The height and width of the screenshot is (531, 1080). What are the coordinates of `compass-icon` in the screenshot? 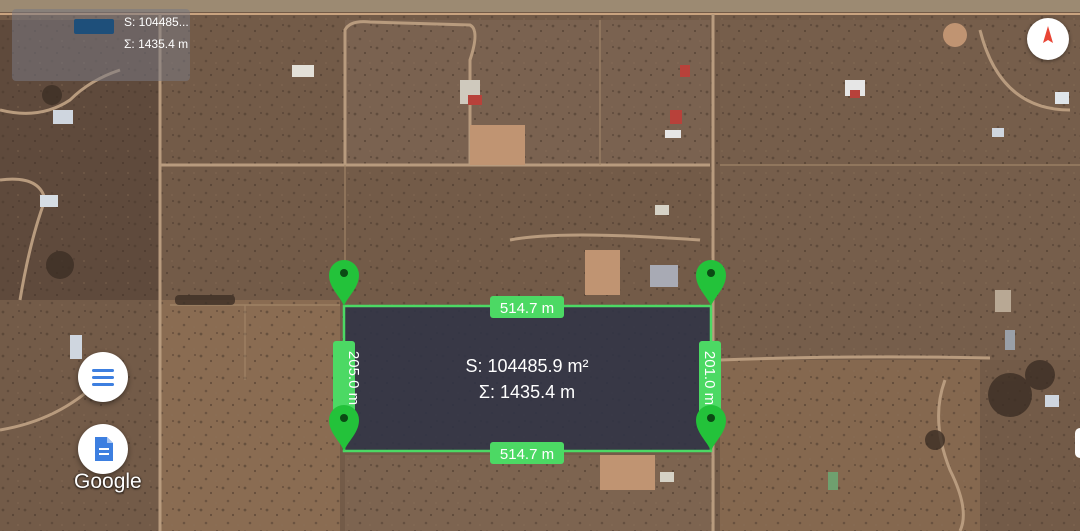 It's located at (1048, 34).